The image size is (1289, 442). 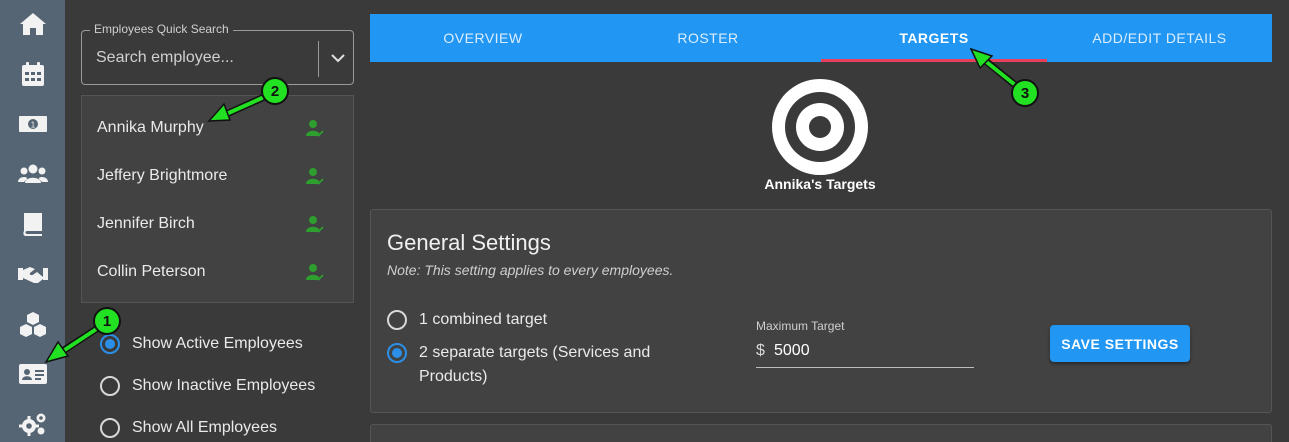 I want to click on filter-active: Show Active Employees, so click(x=201, y=344).